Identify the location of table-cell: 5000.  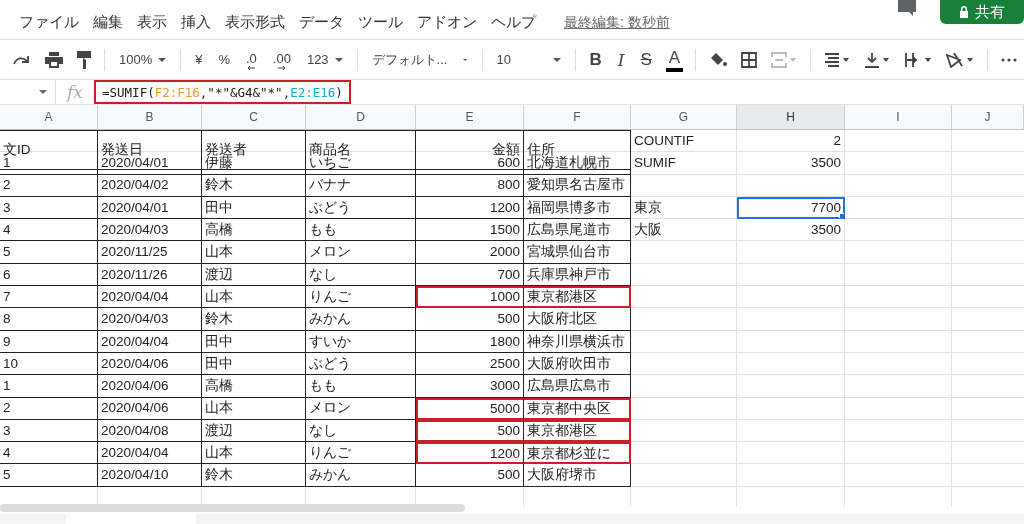
(470, 408).